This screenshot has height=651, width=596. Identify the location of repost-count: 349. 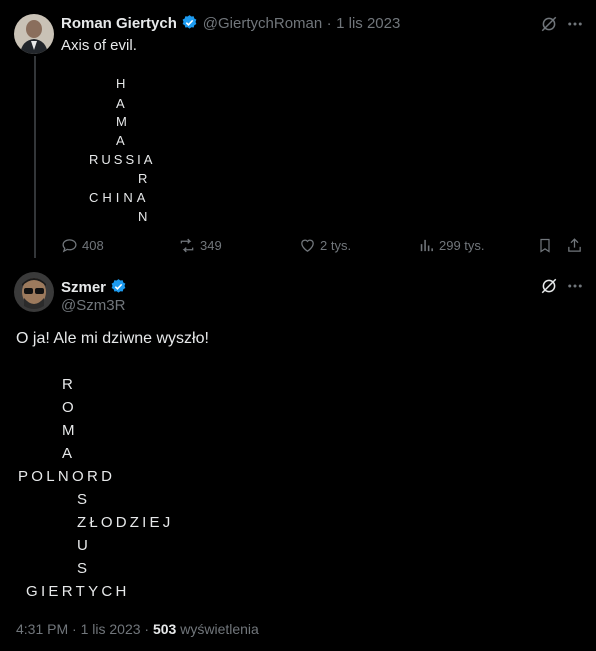
(211, 245).